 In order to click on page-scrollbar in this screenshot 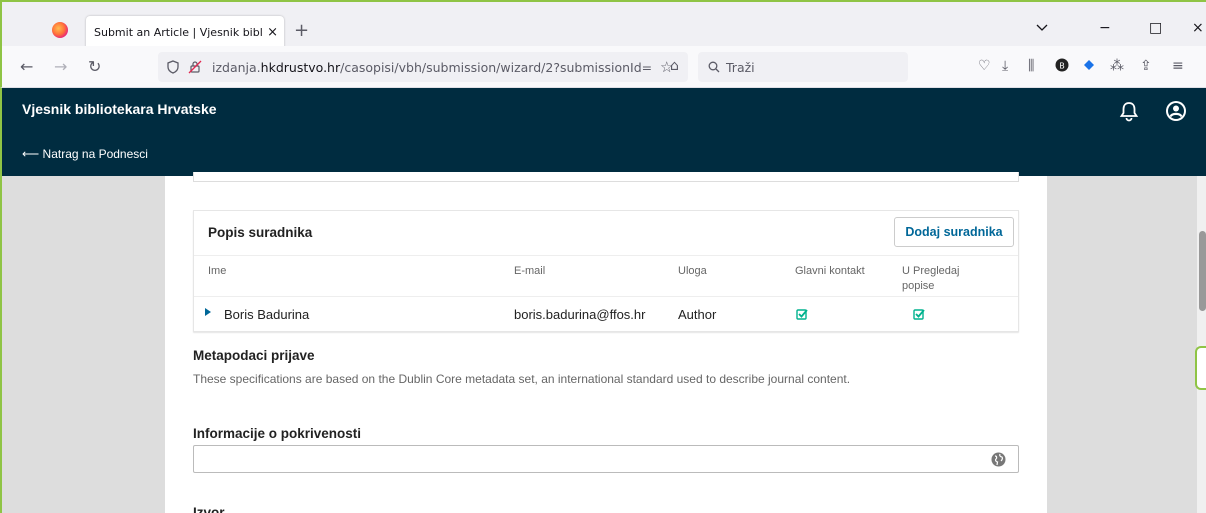, I will do `click(1201, 344)`.